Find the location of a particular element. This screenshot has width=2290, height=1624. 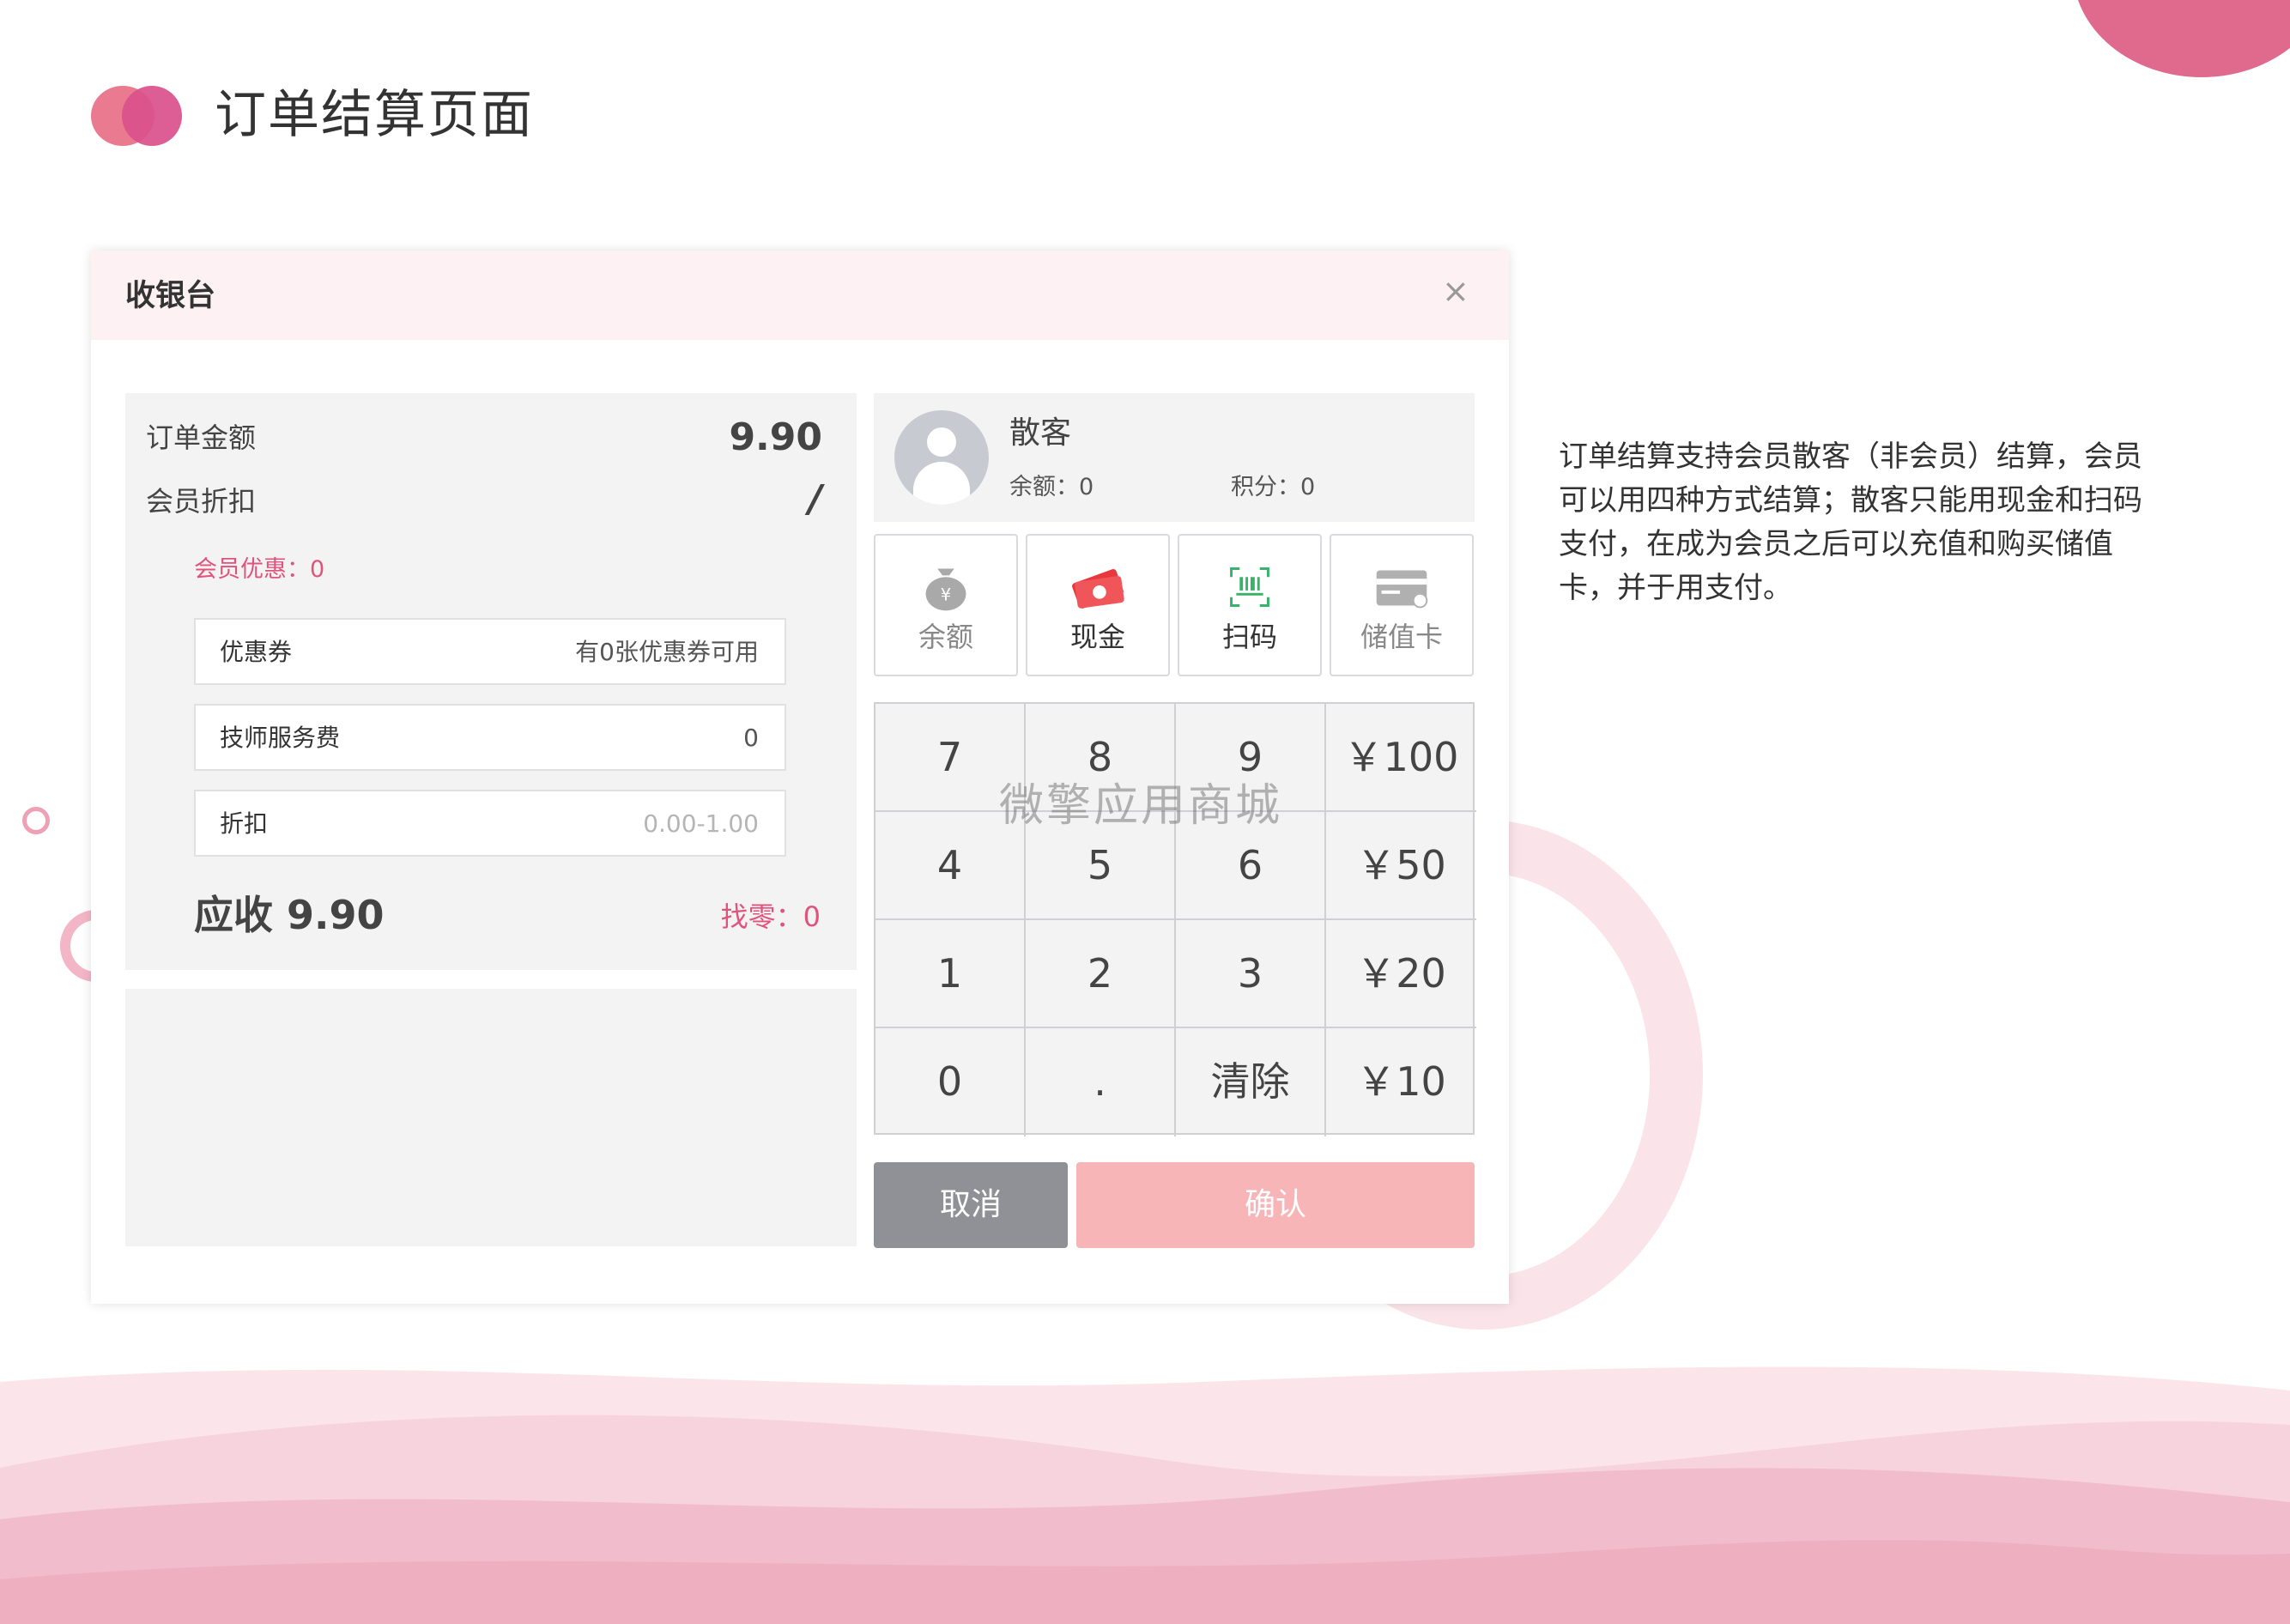

key-clear: 清除 is located at coordinates (1251, 1082).